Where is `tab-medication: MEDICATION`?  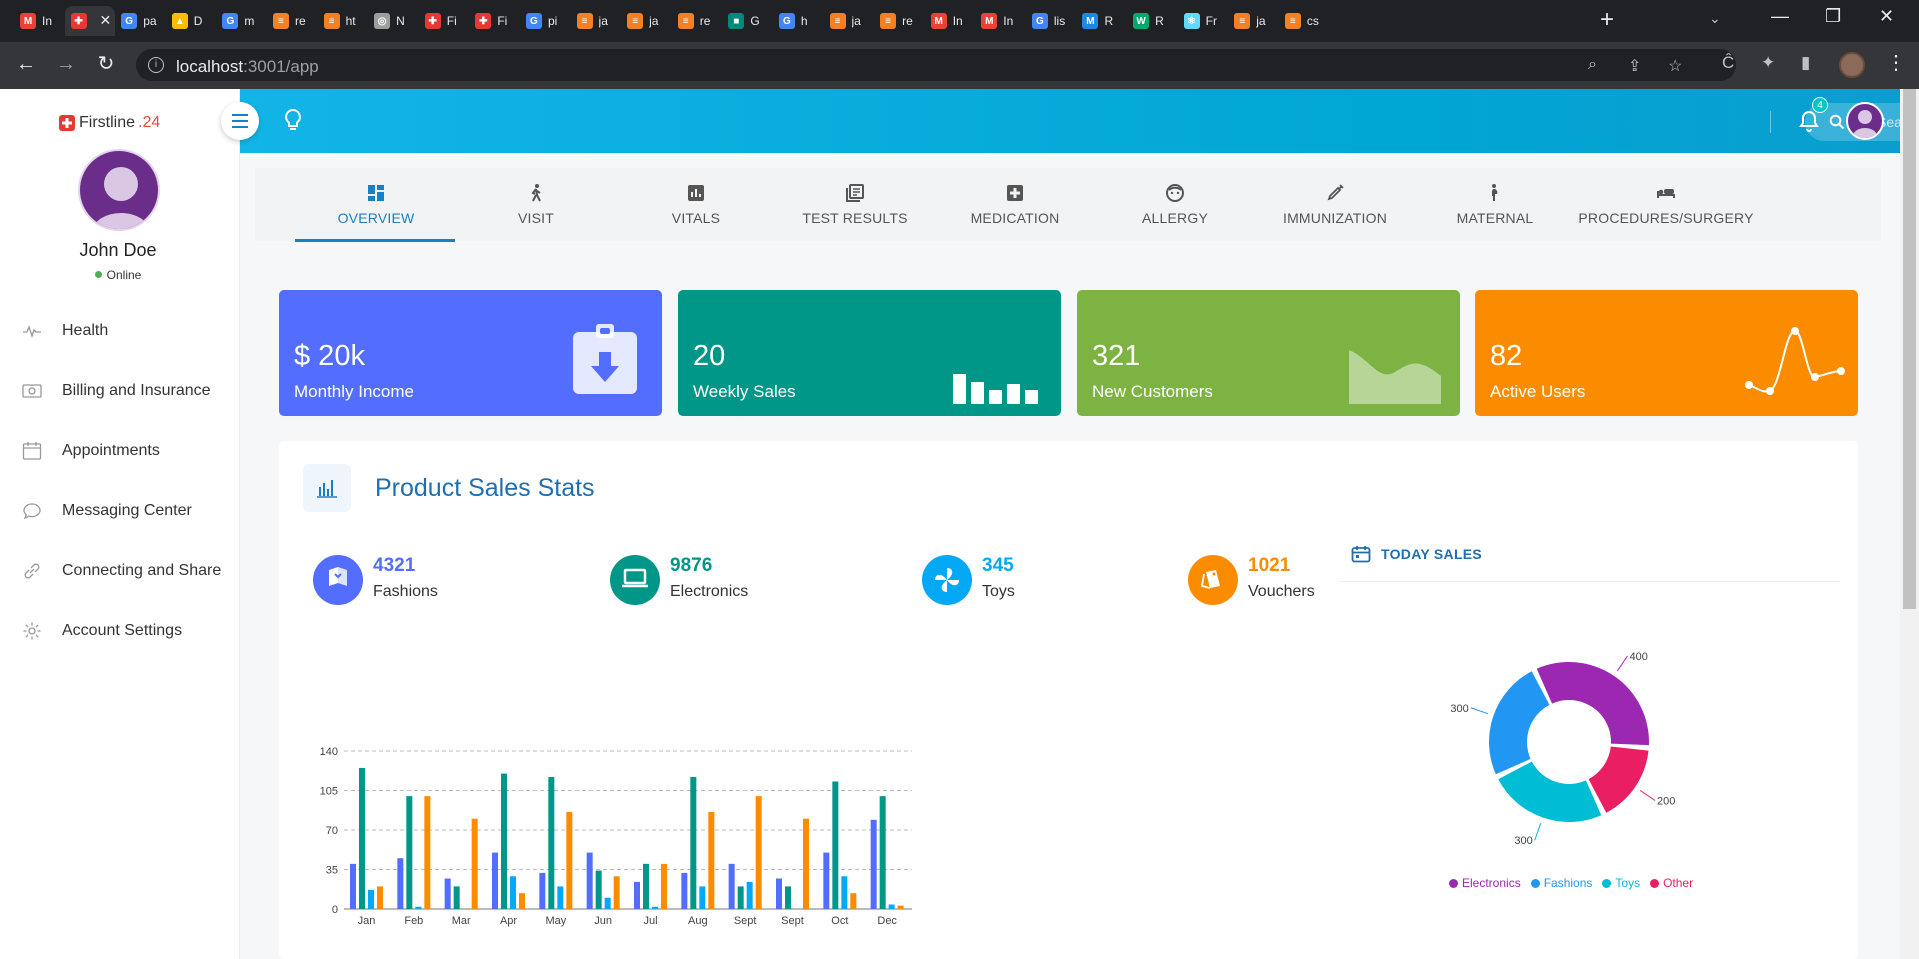 tab-medication: MEDICATION is located at coordinates (1015, 204).